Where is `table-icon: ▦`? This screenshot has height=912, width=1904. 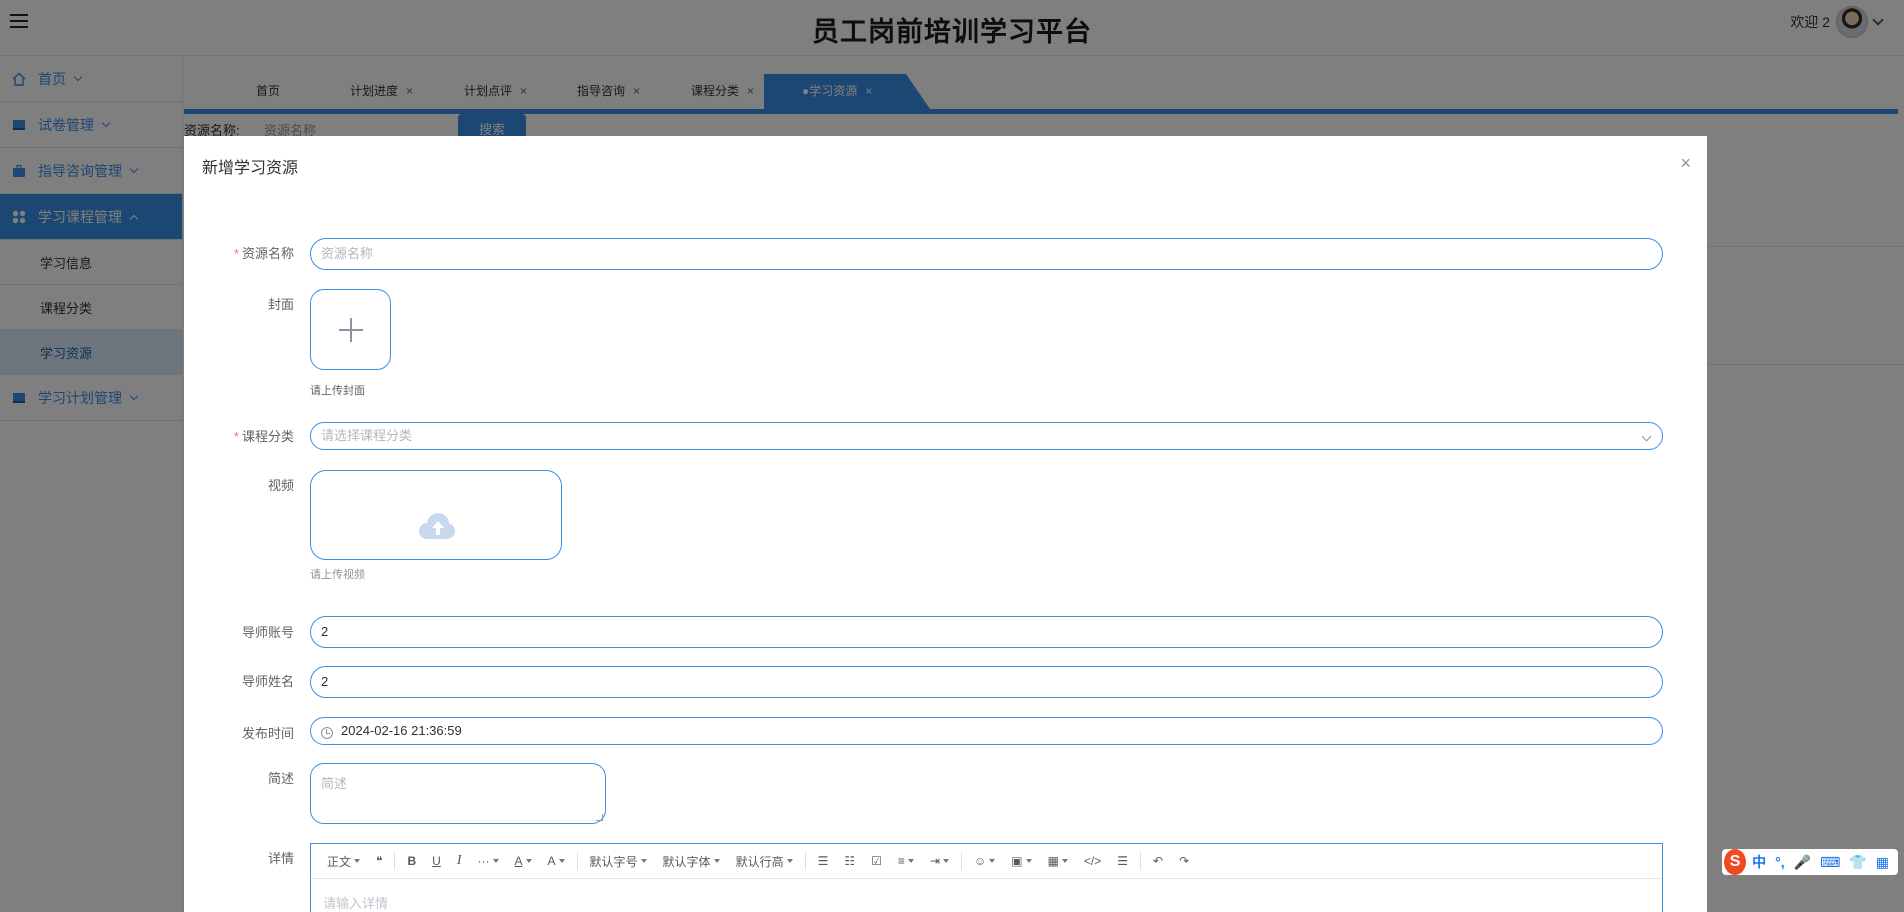
table-icon: ▦ is located at coordinates (1058, 861).